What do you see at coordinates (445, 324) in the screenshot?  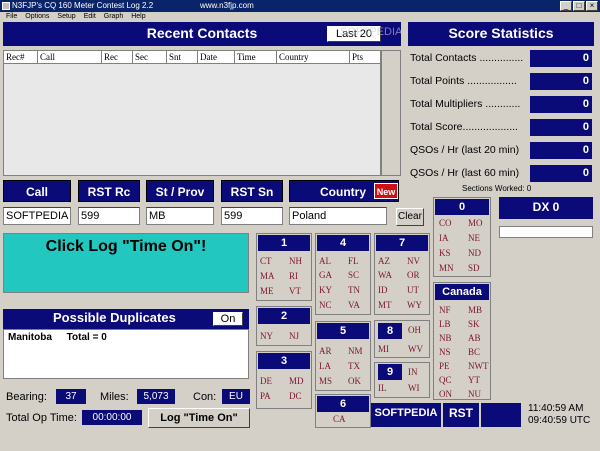 I see `sec-lb: LB` at bounding box center [445, 324].